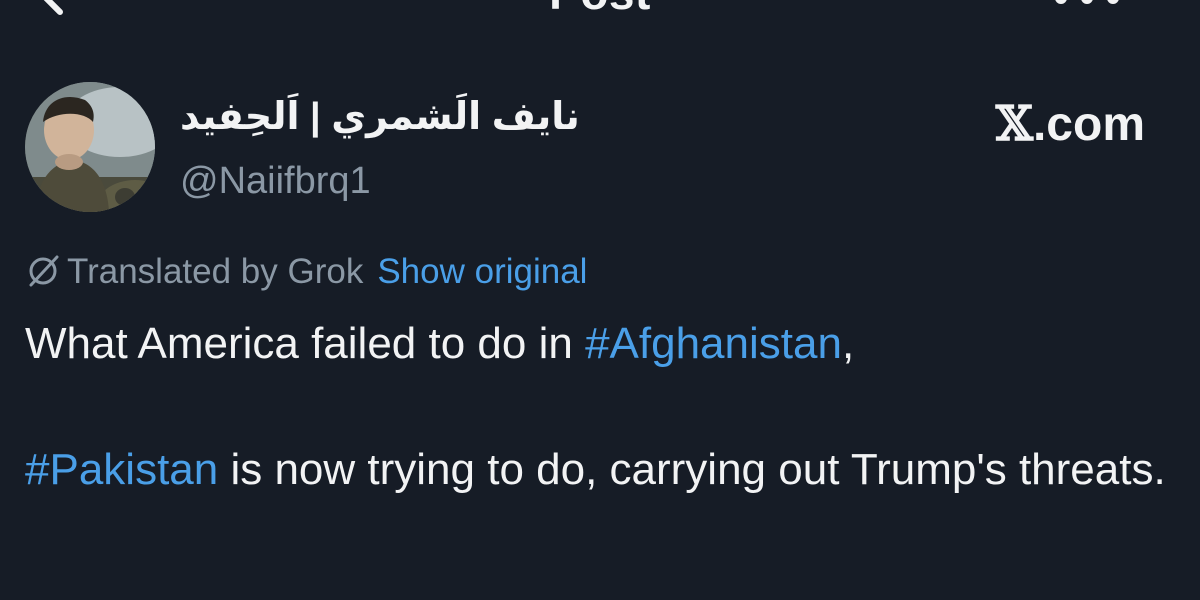 The image size is (1200, 600). Describe the element at coordinates (121, 469) in the screenshot. I see `hashtag-link: #Pakistan` at that location.